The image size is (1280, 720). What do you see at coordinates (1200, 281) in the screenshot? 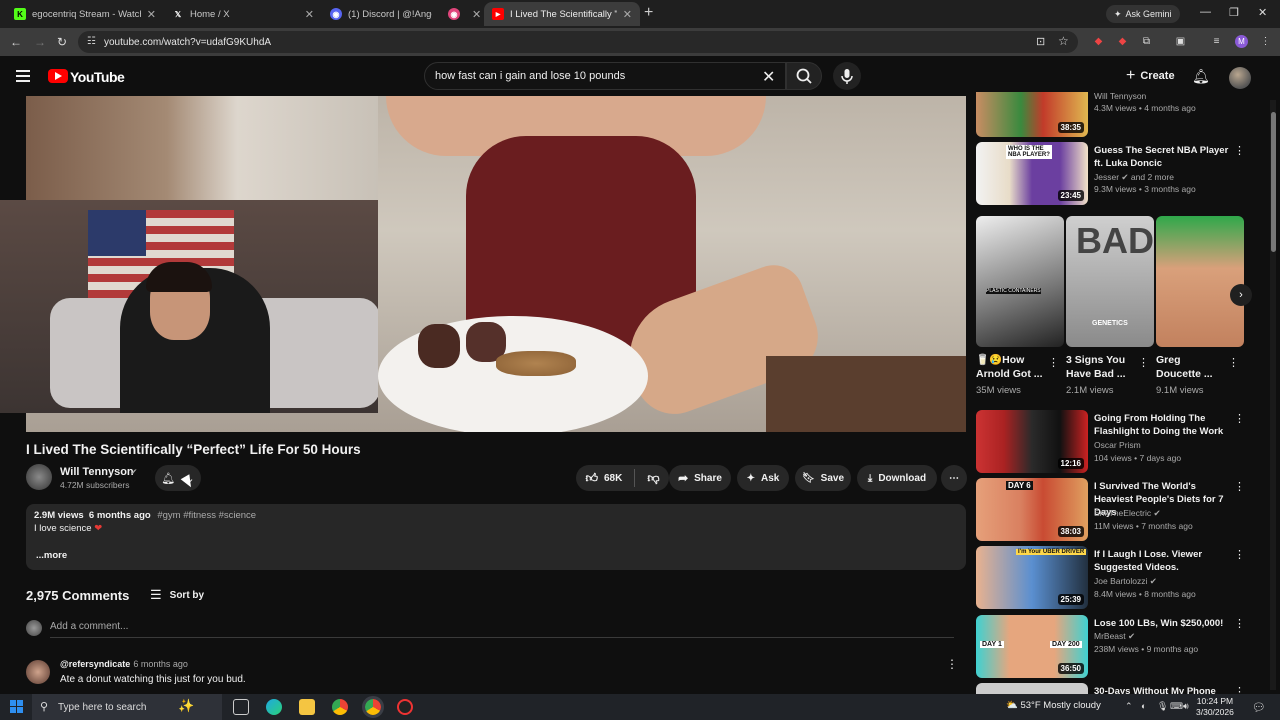
I see `short-thumbnail` at bounding box center [1200, 281].